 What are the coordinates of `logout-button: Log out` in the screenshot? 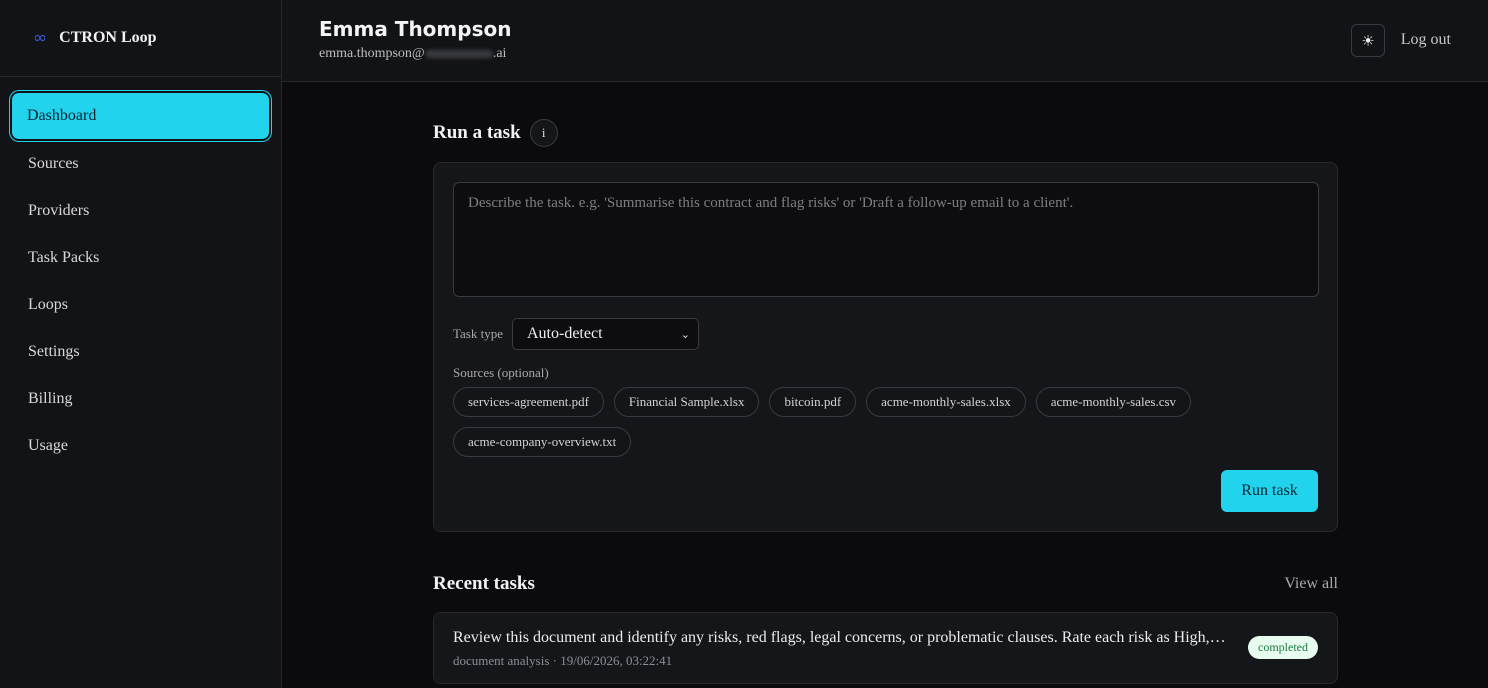 It's located at (1426, 40).